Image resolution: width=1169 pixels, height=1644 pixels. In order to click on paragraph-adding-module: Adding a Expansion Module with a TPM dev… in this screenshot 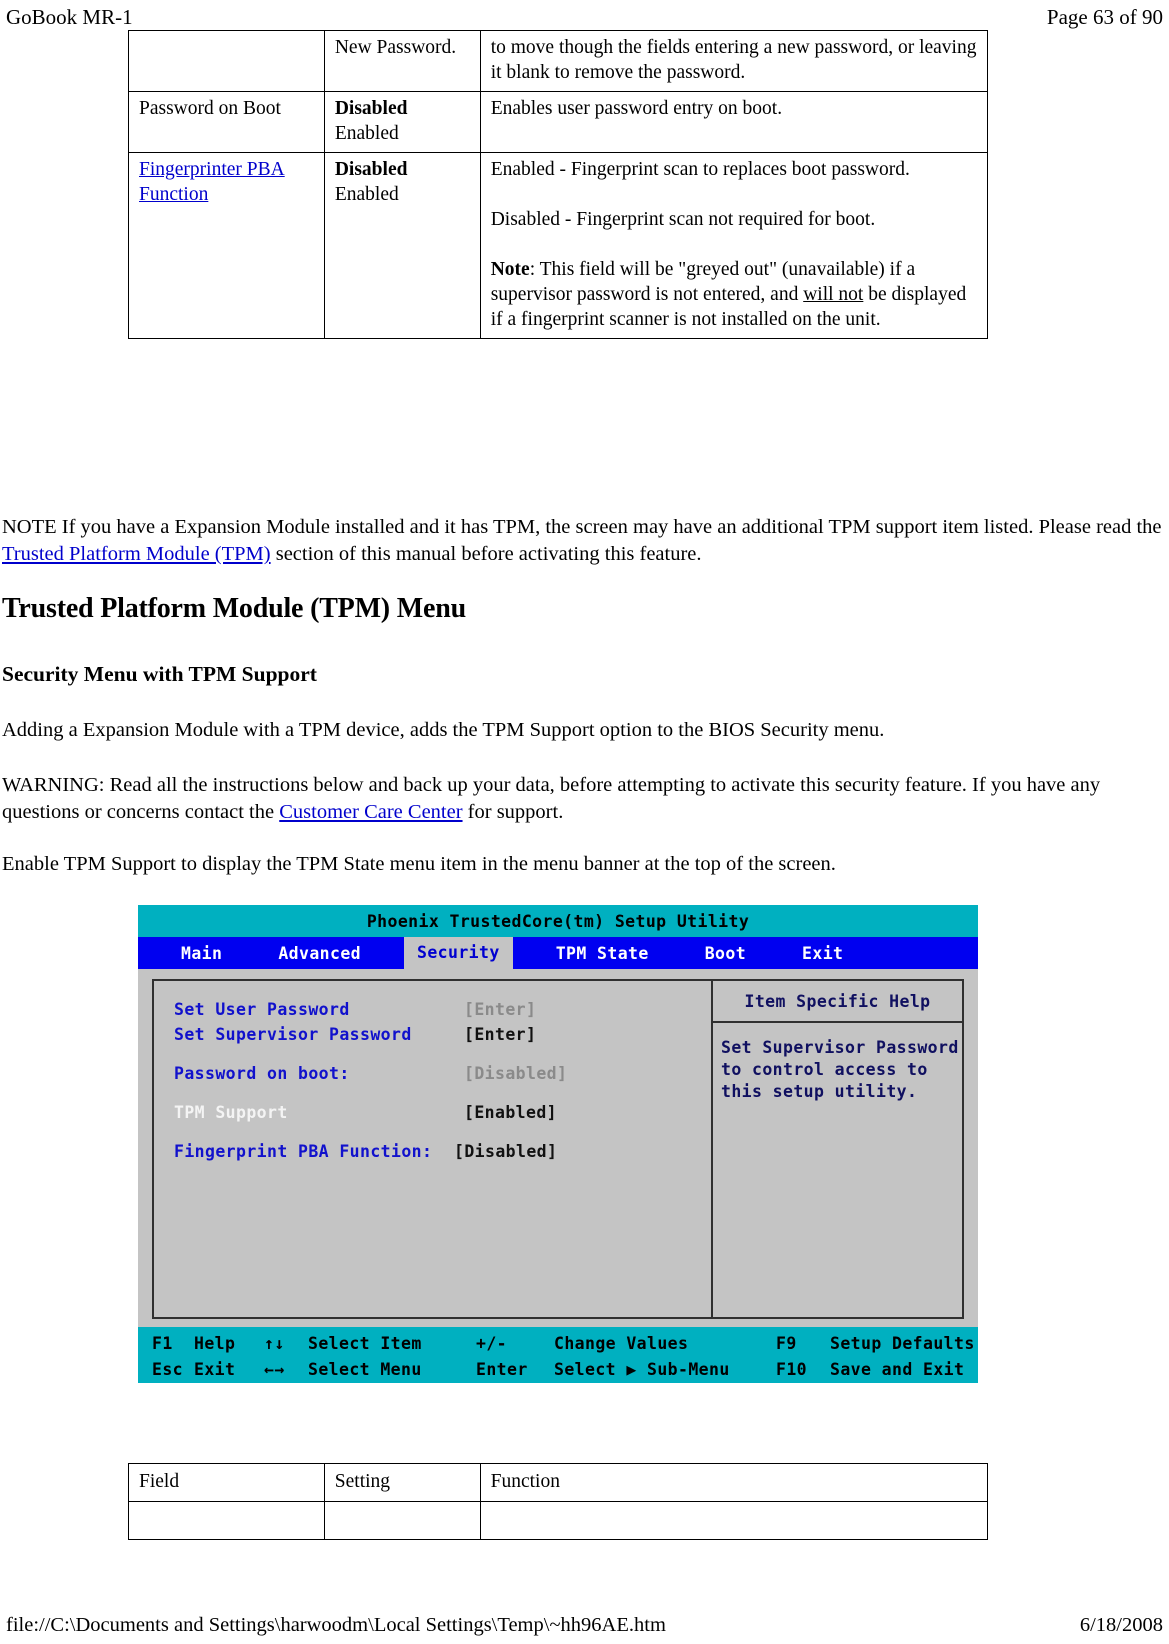, I will do `click(443, 730)`.